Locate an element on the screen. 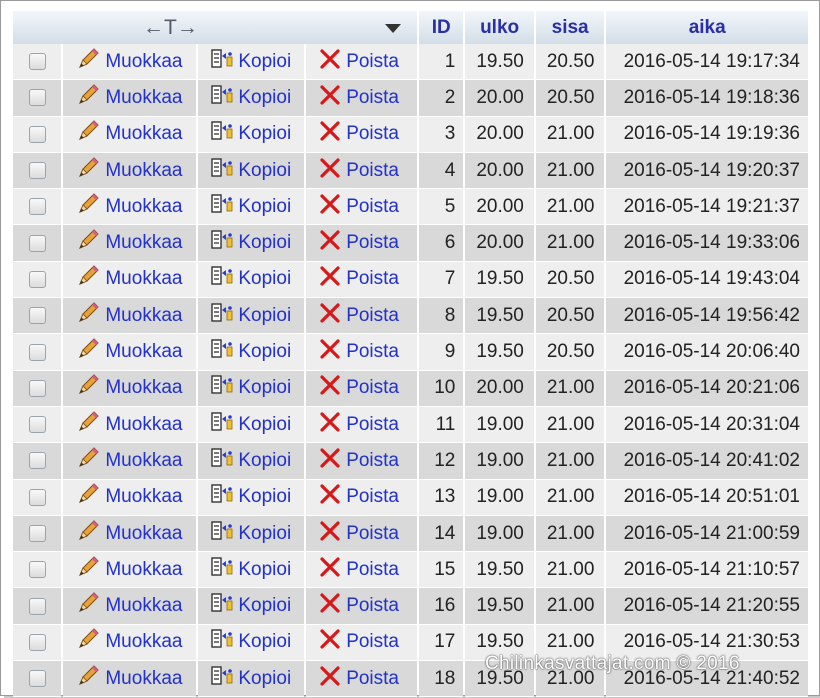 Image resolution: width=820 pixels, height=698 pixels. column-header-ulko: ulko is located at coordinates (499, 27).